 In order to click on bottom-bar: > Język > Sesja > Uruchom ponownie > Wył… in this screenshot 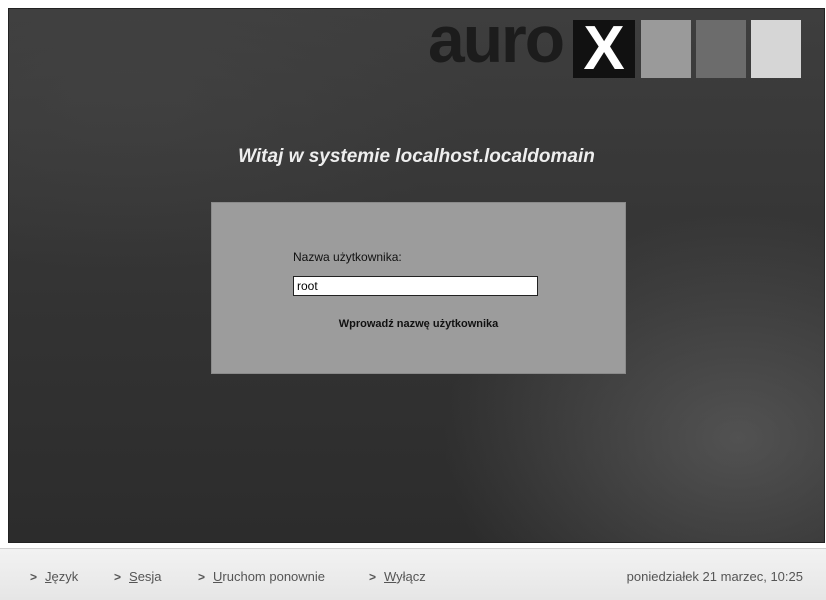, I will do `click(413, 574)`.